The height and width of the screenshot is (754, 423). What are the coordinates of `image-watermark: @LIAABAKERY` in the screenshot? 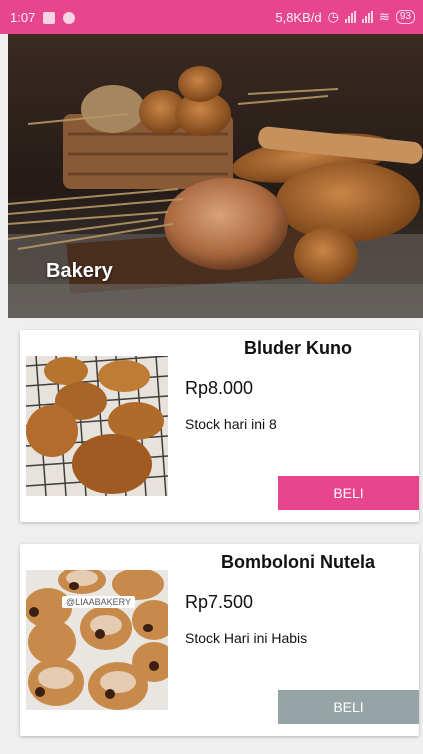 It's located at (98, 602).